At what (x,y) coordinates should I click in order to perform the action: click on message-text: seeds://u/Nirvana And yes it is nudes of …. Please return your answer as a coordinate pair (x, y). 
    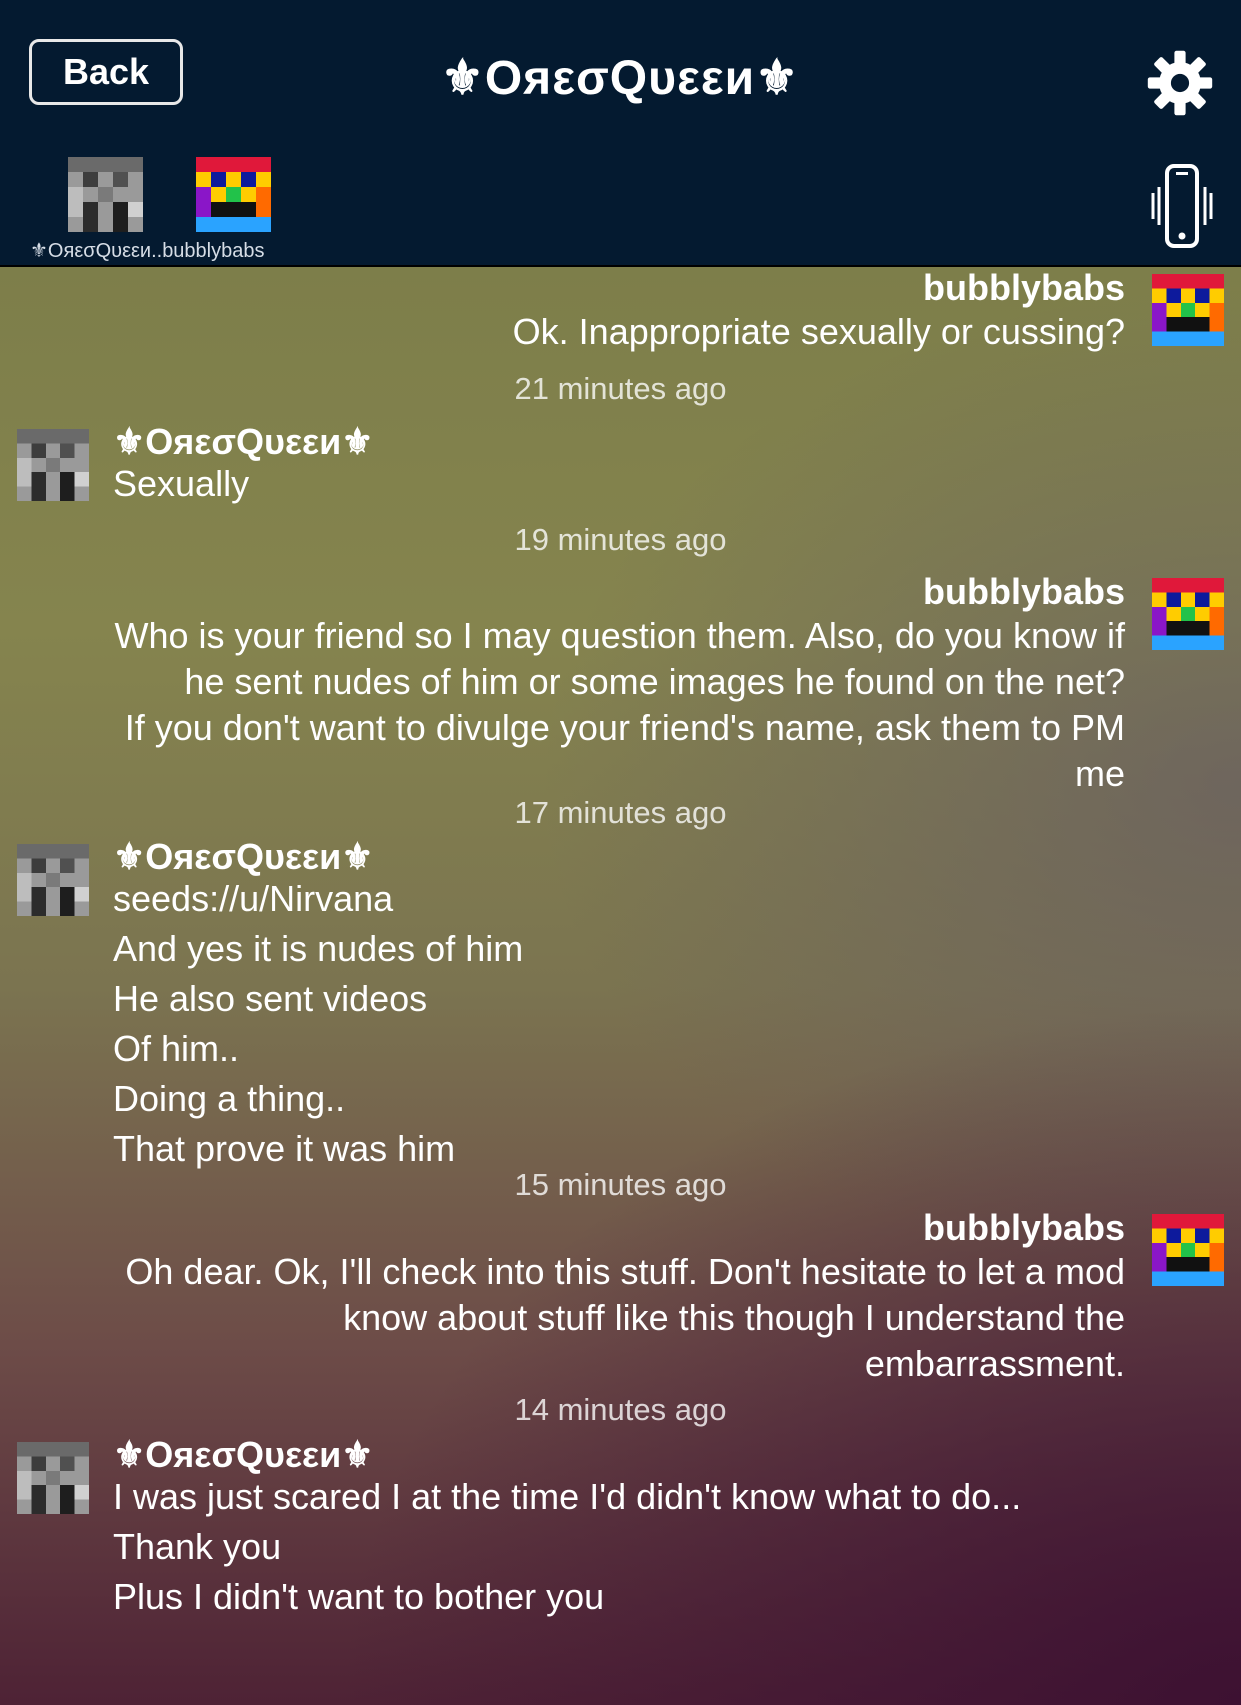
    Looking at the image, I should click on (318, 1024).